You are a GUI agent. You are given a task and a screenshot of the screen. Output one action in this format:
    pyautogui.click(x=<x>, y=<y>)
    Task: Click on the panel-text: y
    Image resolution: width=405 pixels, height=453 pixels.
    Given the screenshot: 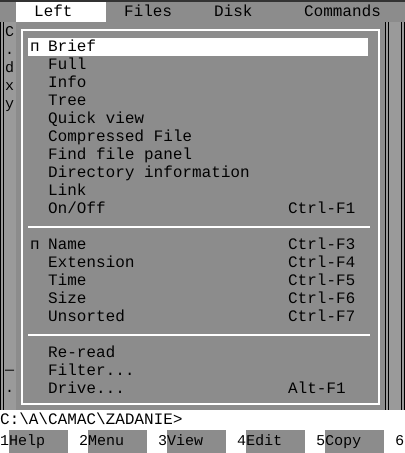 What is the action you would take?
    pyautogui.click(x=10, y=105)
    